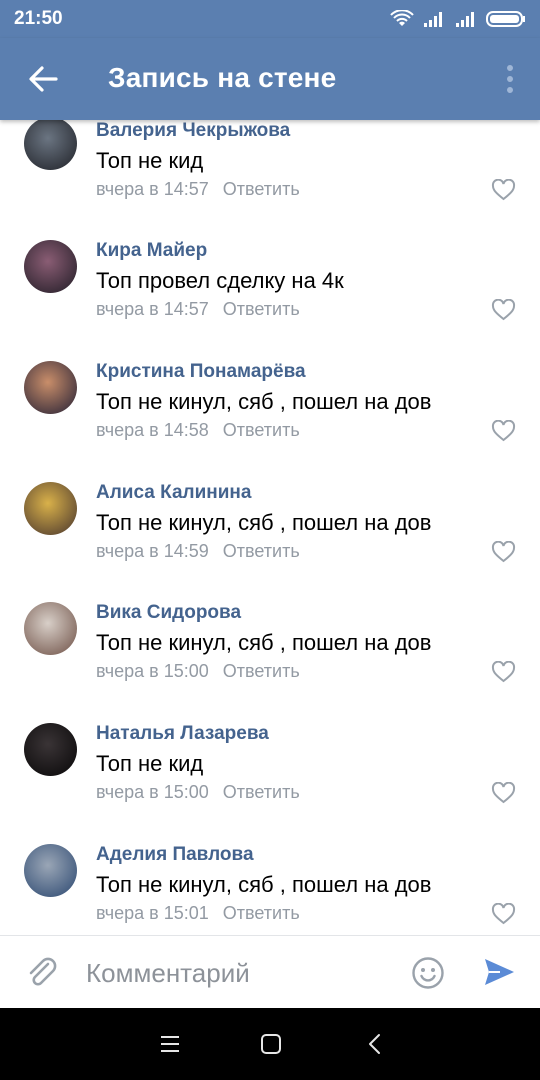 The image size is (540, 1080). I want to click on comment-author: Кристина Понамарёва, so click(201, 372).